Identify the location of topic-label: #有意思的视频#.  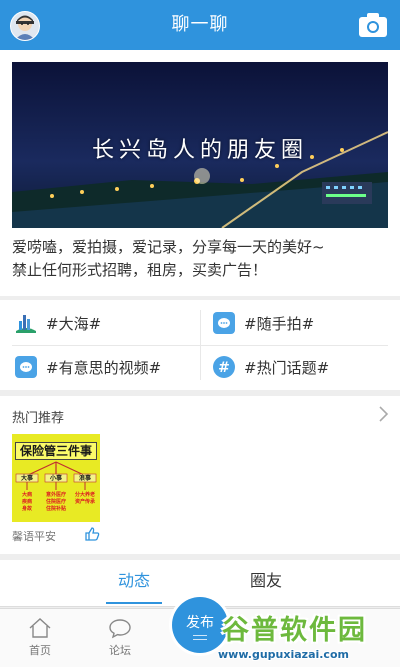
(104, 367).